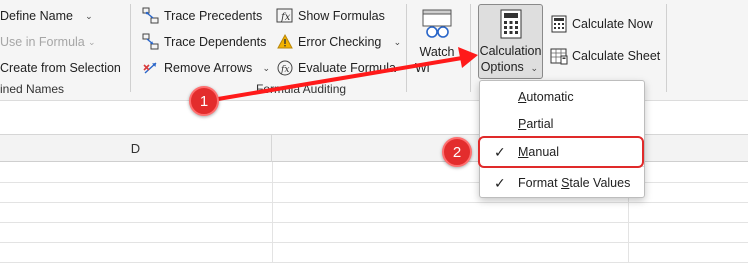 The height and width of the screenshot is (263, 748). I want to click on evaluate-formula-icon: fx, so click(285, 68).